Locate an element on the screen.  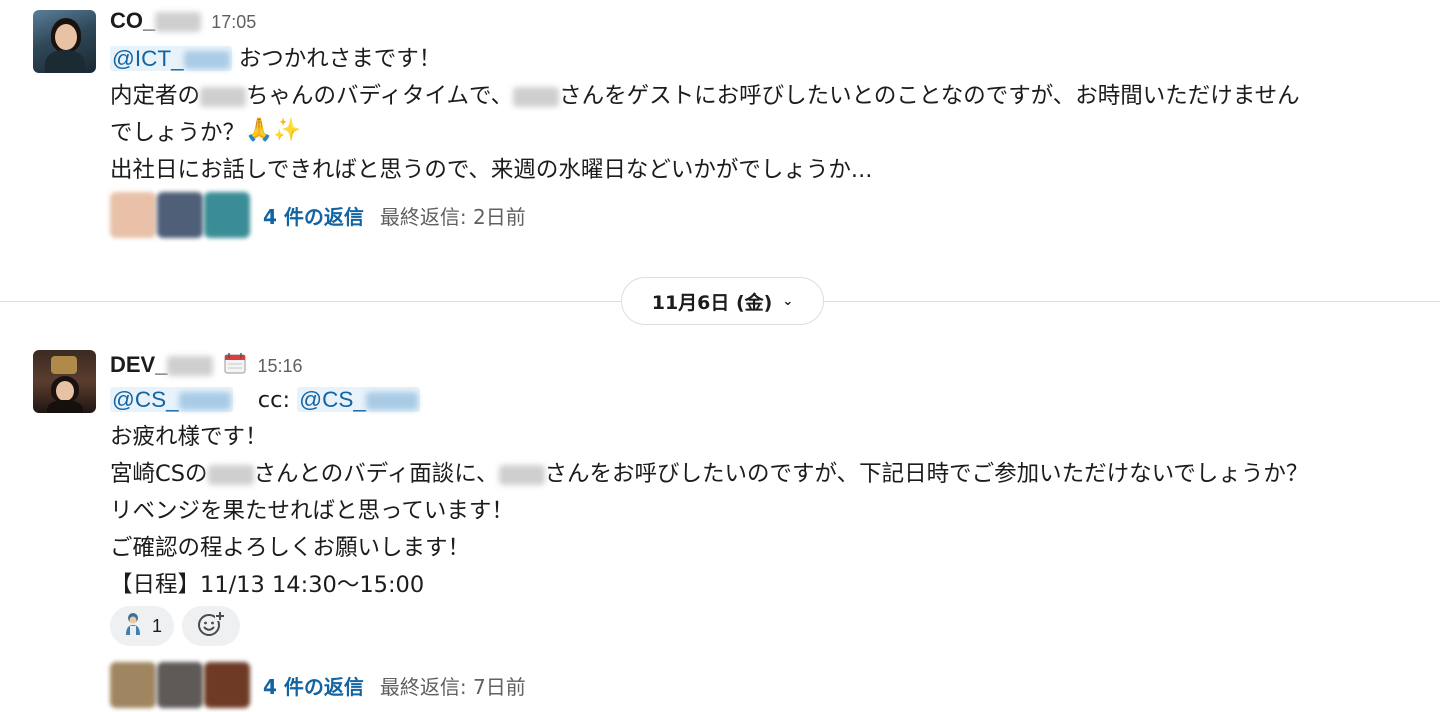
date-label: 11月6日 (金) is located at coordinates (712, 302).